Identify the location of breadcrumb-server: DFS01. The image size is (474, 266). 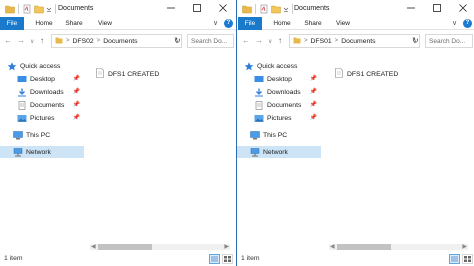
(321, 41).